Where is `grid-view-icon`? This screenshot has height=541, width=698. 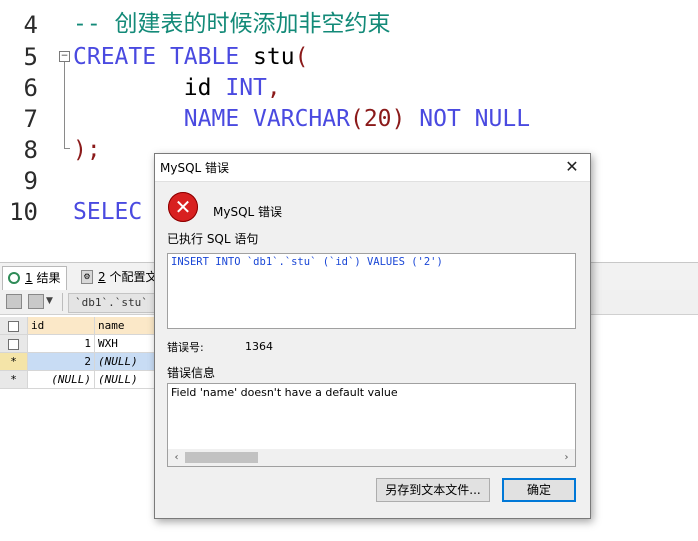 grid-view-icon is located at coordinates (14, 301).